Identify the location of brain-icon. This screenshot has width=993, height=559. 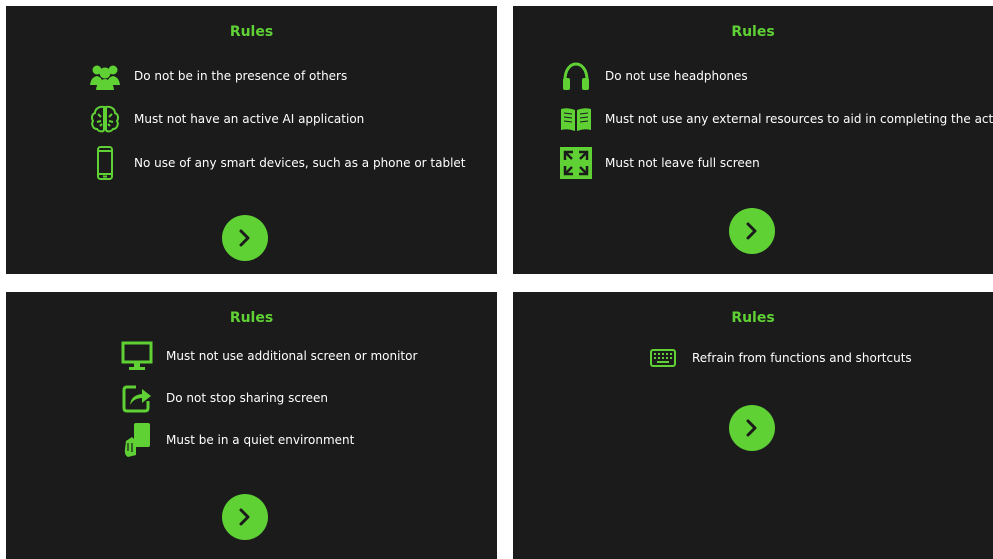
(105, 119).